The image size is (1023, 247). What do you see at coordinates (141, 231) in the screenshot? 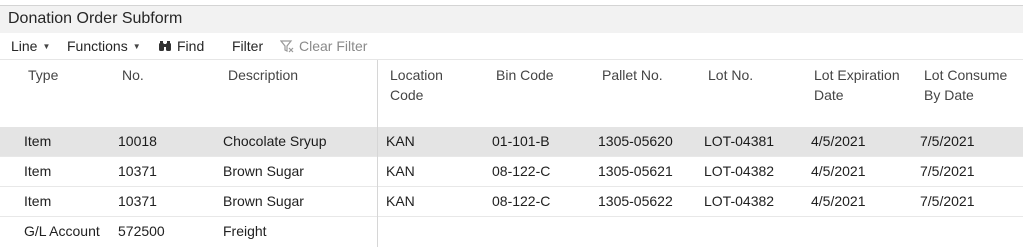
I see `cell-no: 572500` at bounding box center [141, 231].